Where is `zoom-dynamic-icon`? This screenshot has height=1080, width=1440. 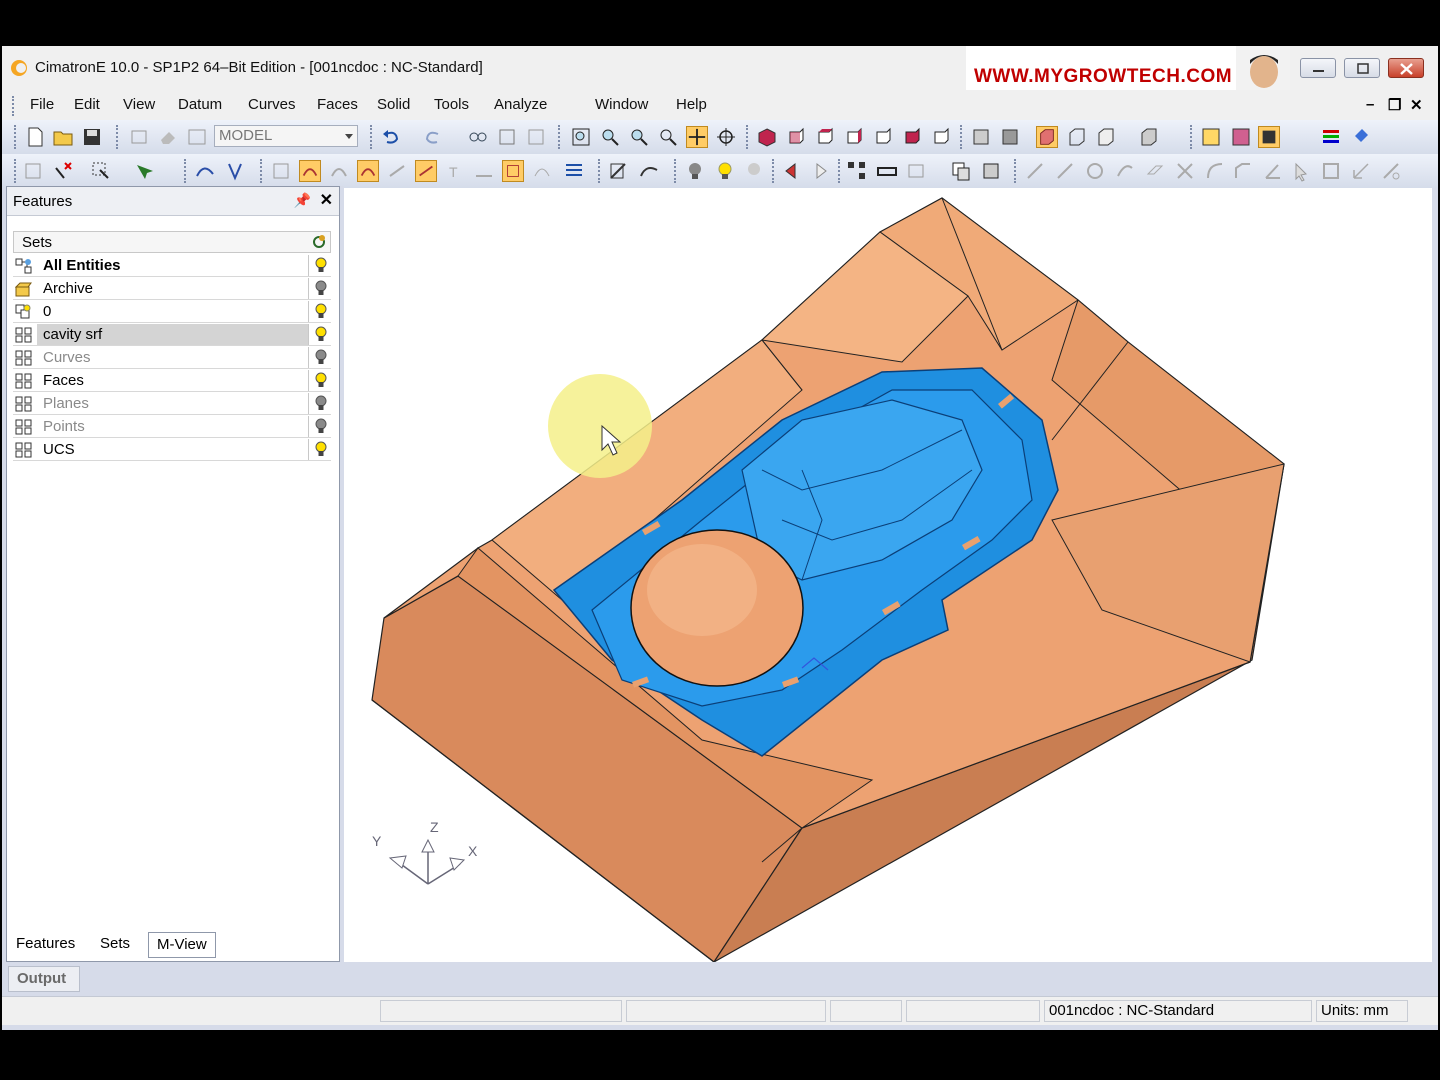
zoom-dynamic-icon is located at coordinates (639, 137).